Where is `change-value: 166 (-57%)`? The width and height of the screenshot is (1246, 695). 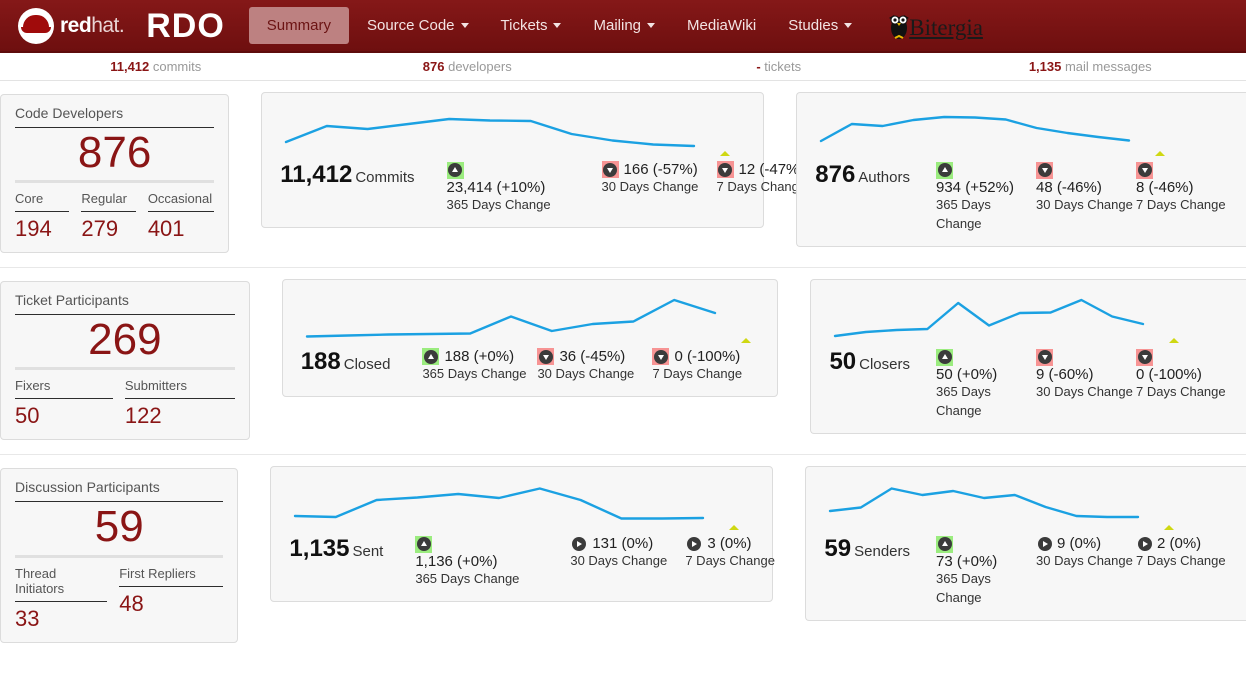 change-value: 166 (-57%) is located at coordinates (660, 169).